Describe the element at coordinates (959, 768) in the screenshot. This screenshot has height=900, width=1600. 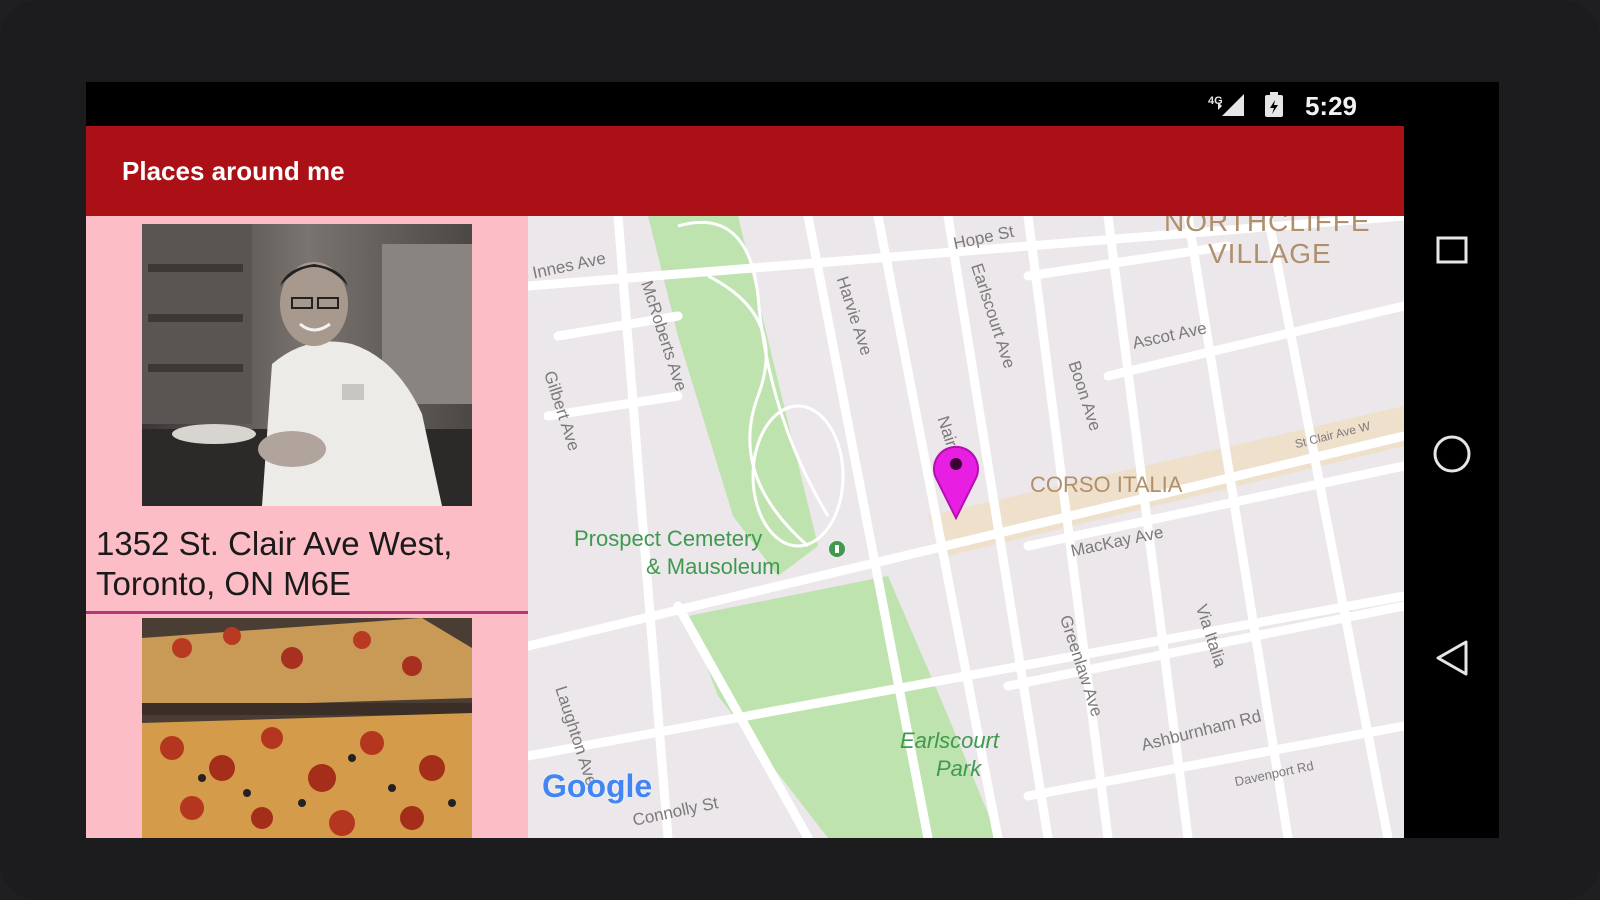
I see `map-label-park: Park` at that location.